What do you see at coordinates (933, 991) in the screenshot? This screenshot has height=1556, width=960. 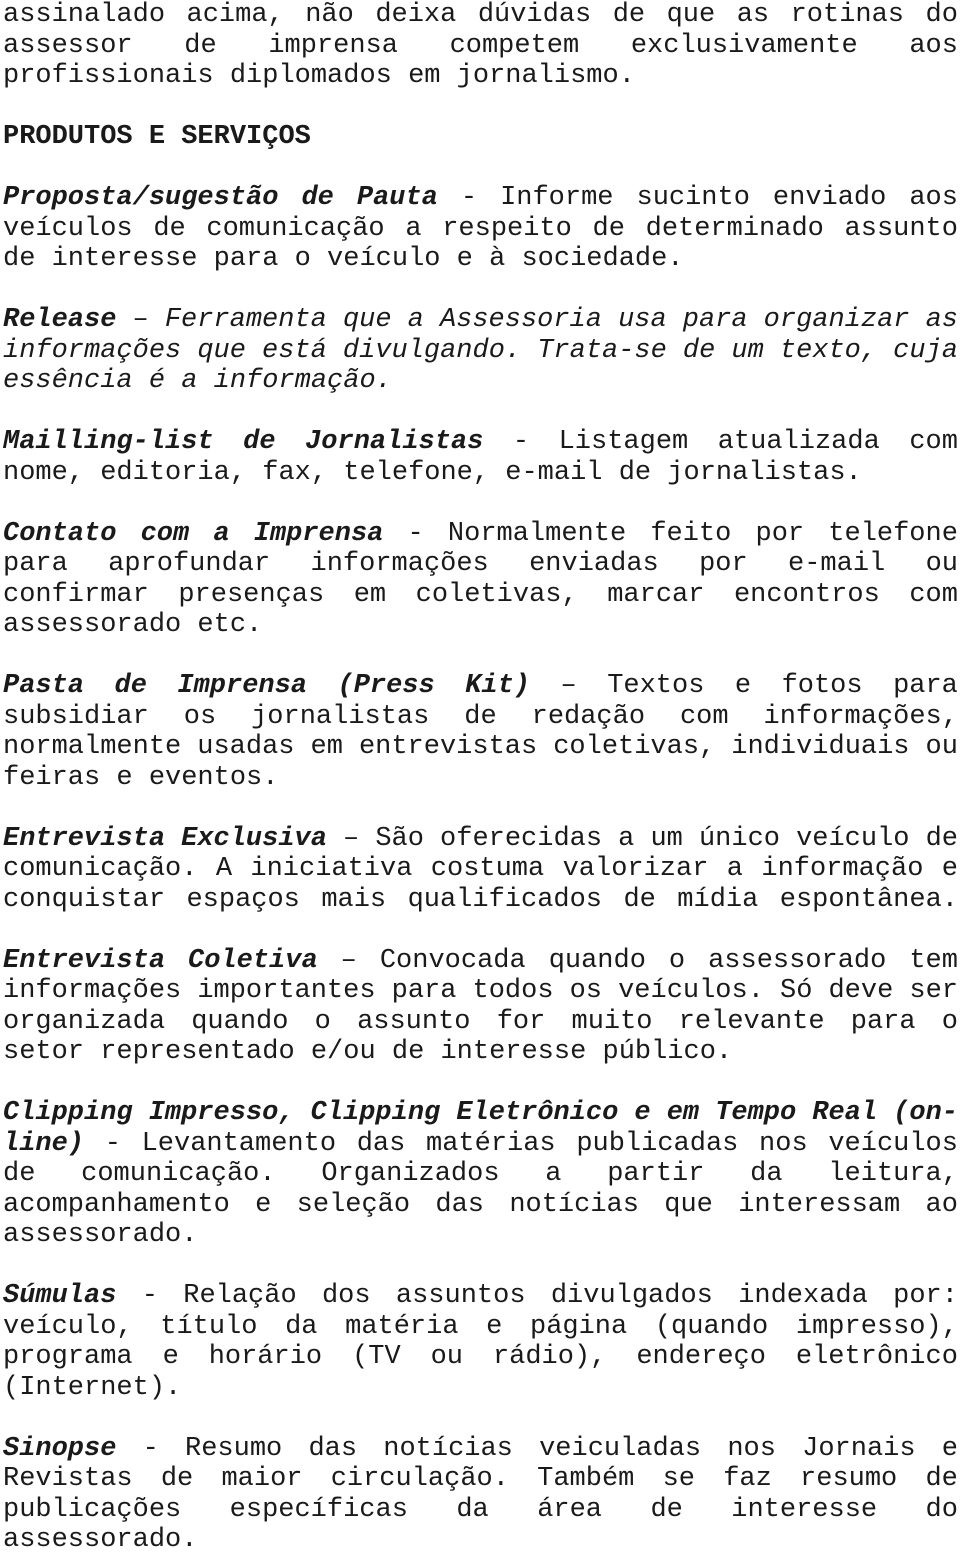 I see `entry-definition: ser` at bounding box center [933, 991].